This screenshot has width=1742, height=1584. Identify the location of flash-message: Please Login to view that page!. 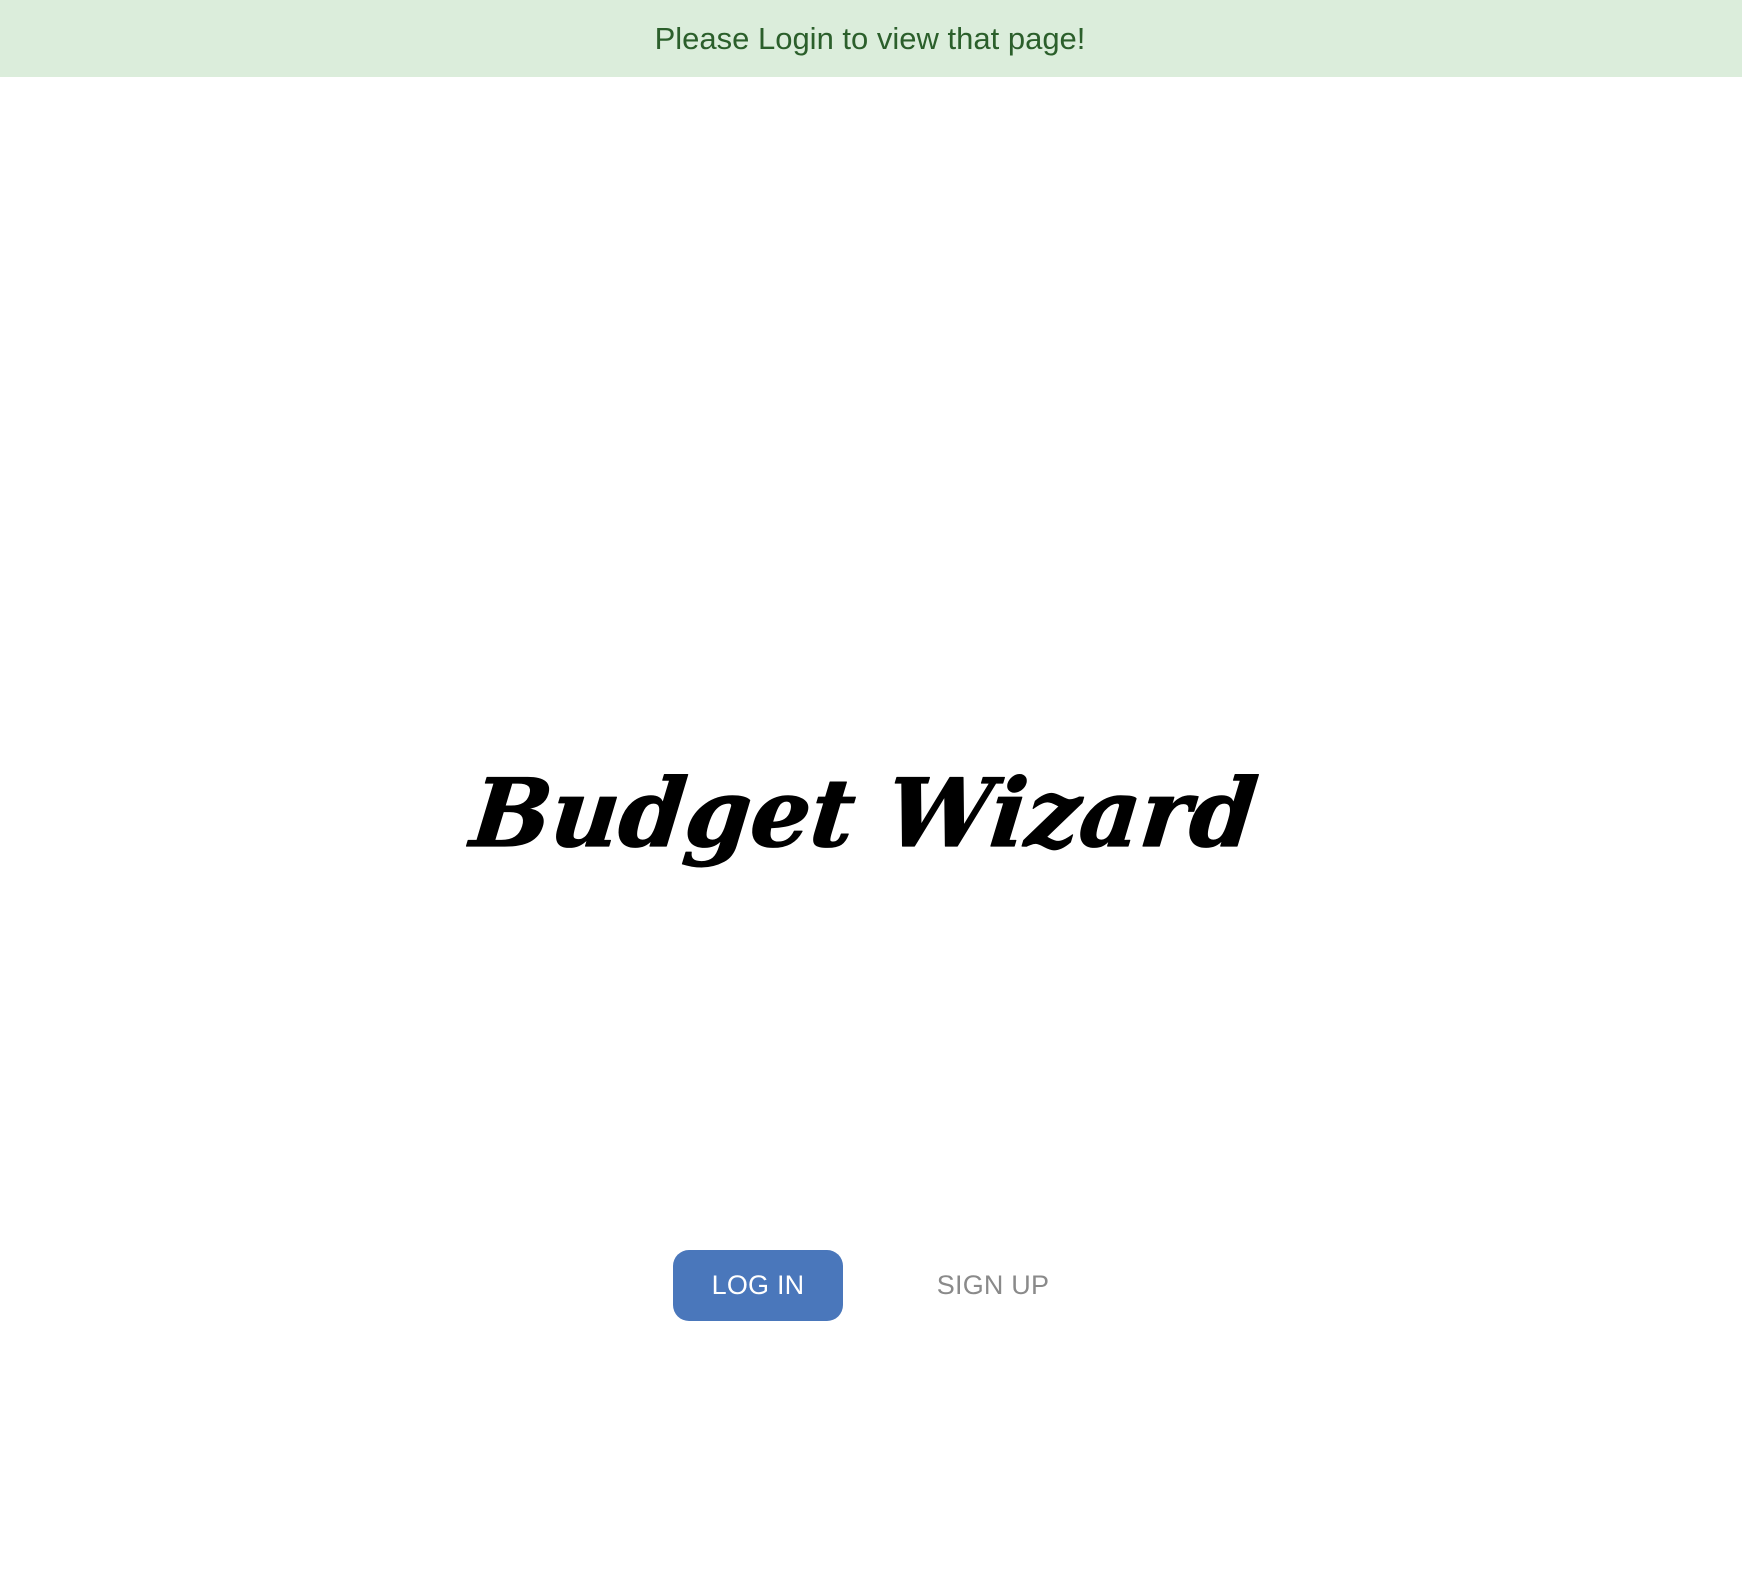
(870, 38).